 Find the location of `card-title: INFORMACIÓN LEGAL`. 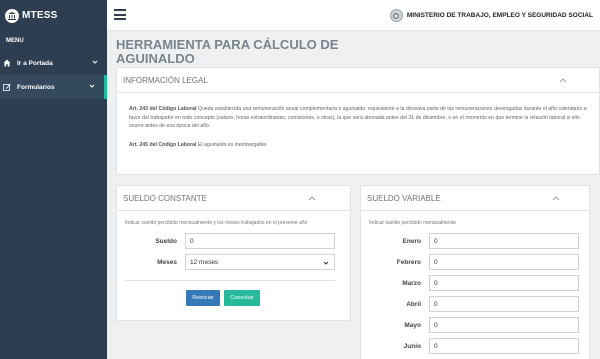

card-title: INFORMACIÓN LEGAL is located at coordinates (165, 80).